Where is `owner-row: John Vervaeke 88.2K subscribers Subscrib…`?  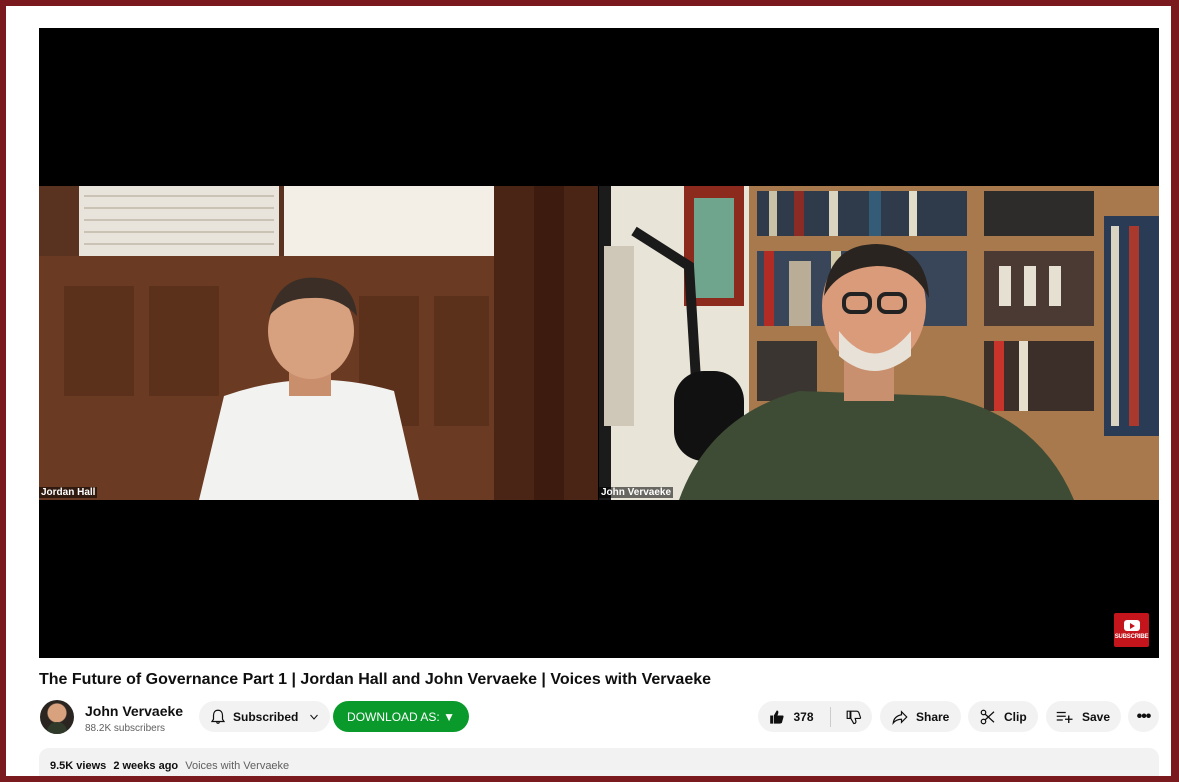
owner-row: John Vervaeke 88.2K subscribers Subscrib… is located at coordinates (601, 718).